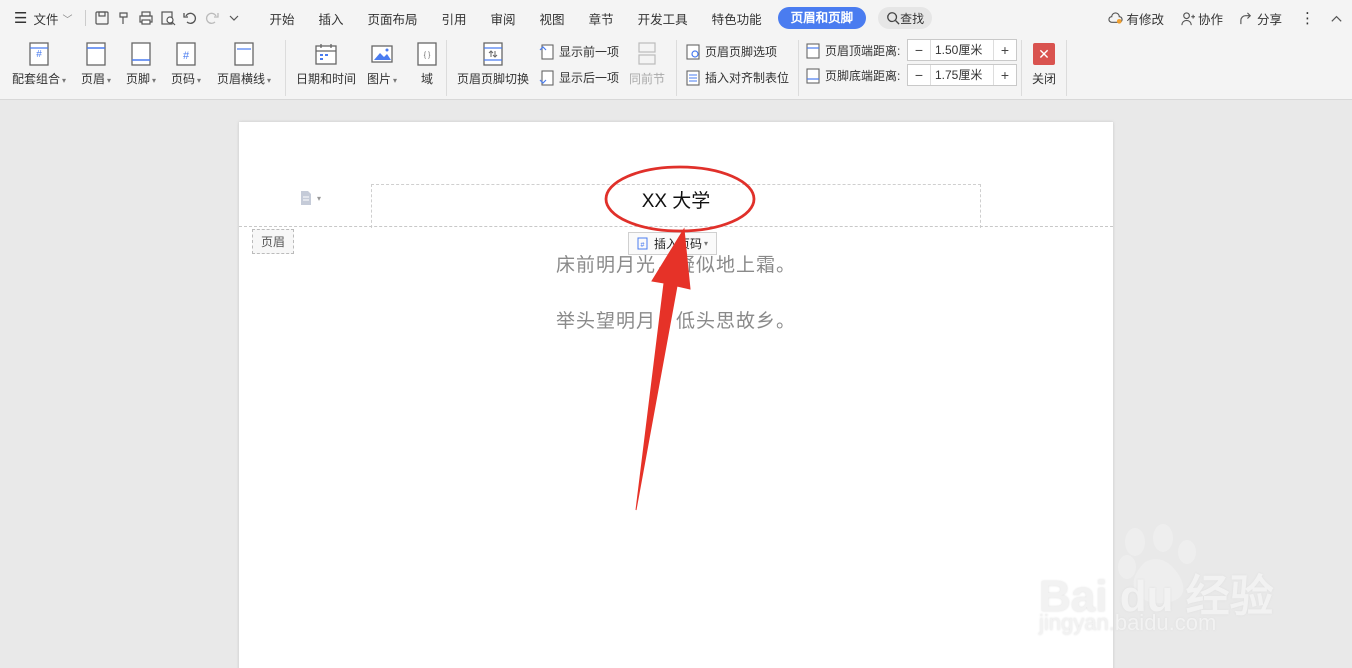  I want to click on header-line-icon, so click(244, 54).